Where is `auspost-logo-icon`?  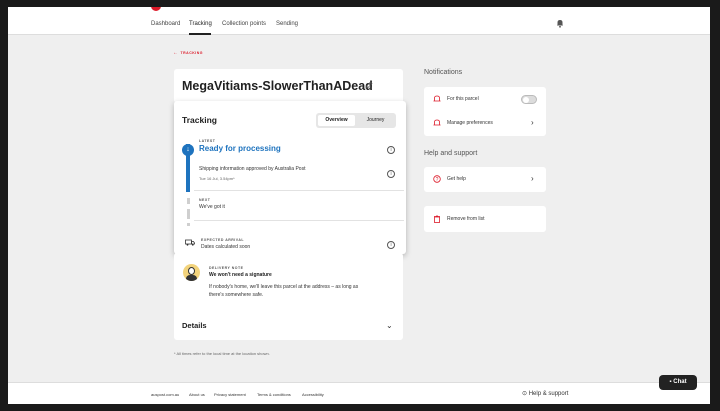 auspost-logo-icon is located at coordinates (156, 9).